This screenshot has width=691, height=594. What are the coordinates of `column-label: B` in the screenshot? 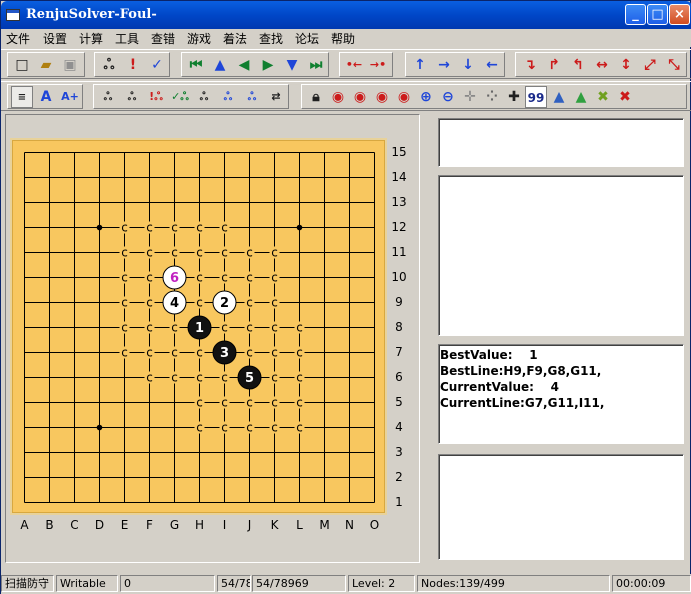 It's located at (49, 525).